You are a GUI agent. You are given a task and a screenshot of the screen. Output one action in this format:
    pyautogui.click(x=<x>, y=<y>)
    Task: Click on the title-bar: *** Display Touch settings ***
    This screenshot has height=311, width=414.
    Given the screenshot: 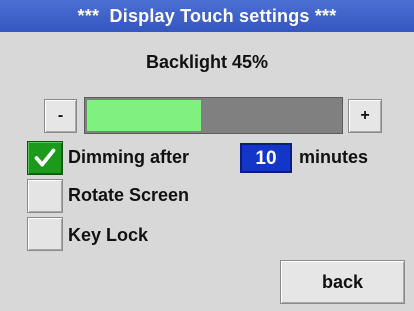 What is the action you would take?
    pyautogui.click(x=207, y=16)
    